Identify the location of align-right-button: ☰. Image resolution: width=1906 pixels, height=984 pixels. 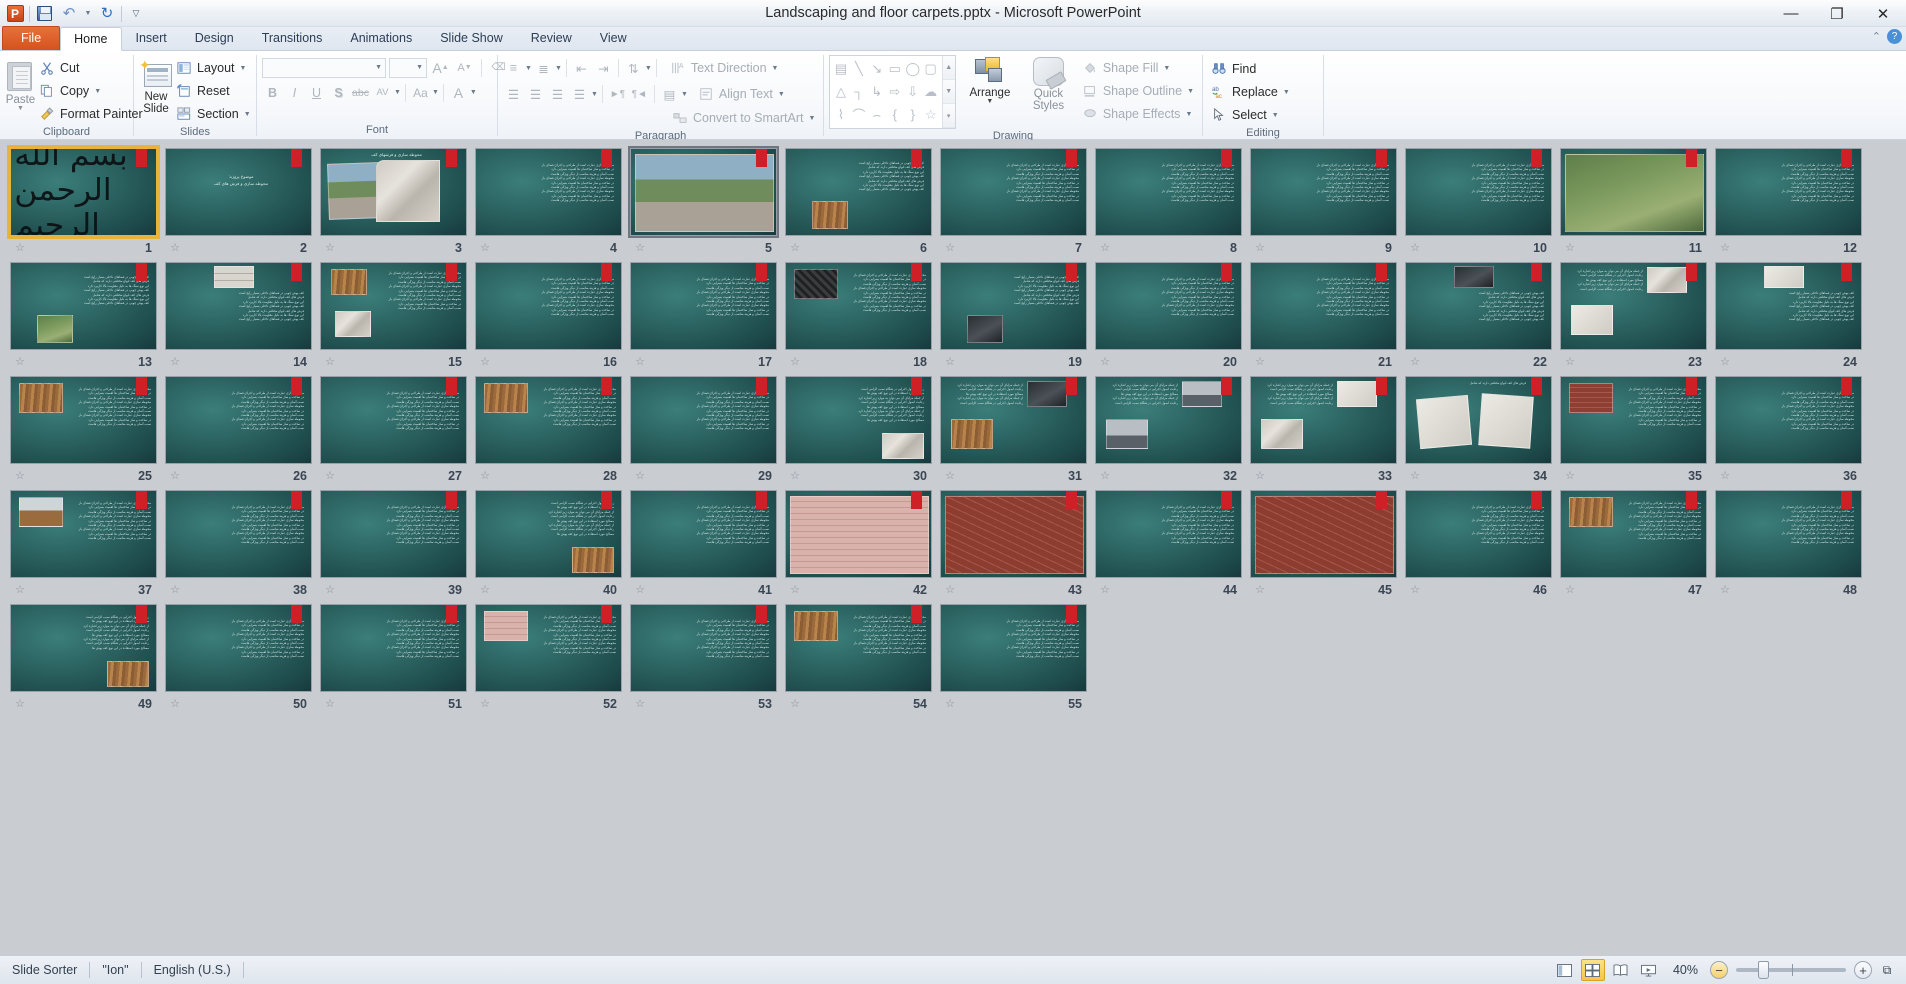
(557, 94).